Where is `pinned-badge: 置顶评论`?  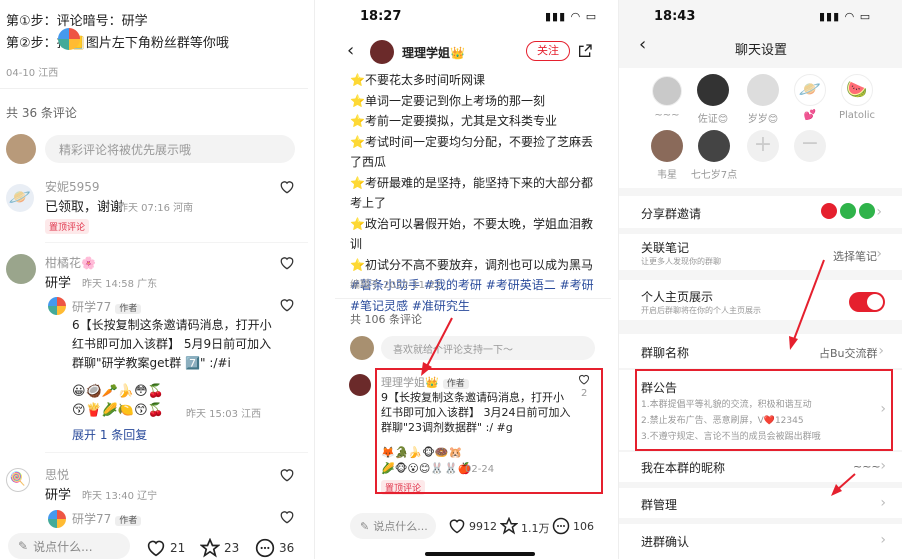 pinned-badge: 置顶评论 is located at coordinates (67, 226).